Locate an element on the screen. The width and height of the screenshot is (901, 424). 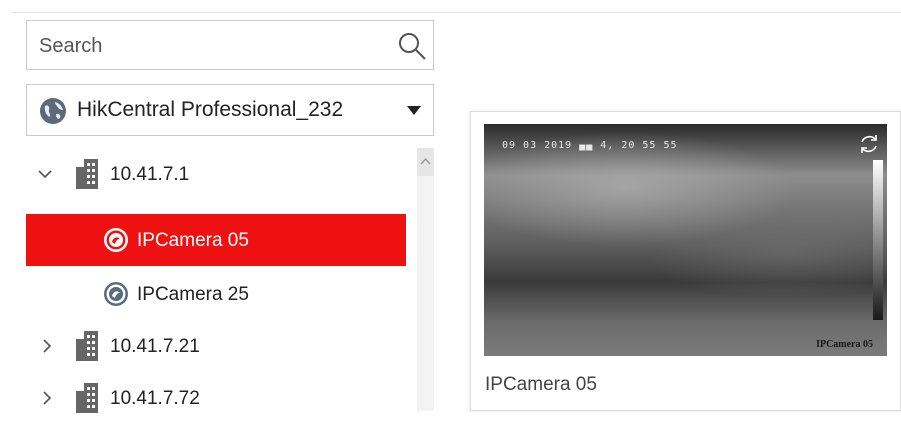
camera-caption: IPCamera 05 is located at coordinates (541, 384).